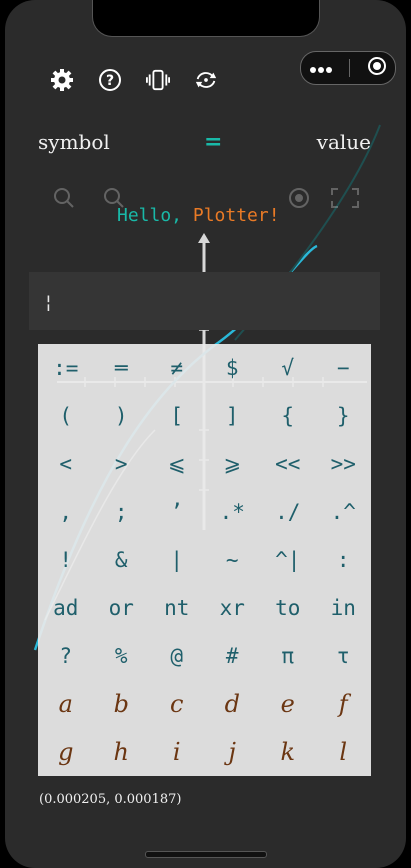 The image size is (411, 868). What do you see at coordinates (344, 512) in the screenshot?
I see `keyboard-key: .^` at bounding box center [344, 512].